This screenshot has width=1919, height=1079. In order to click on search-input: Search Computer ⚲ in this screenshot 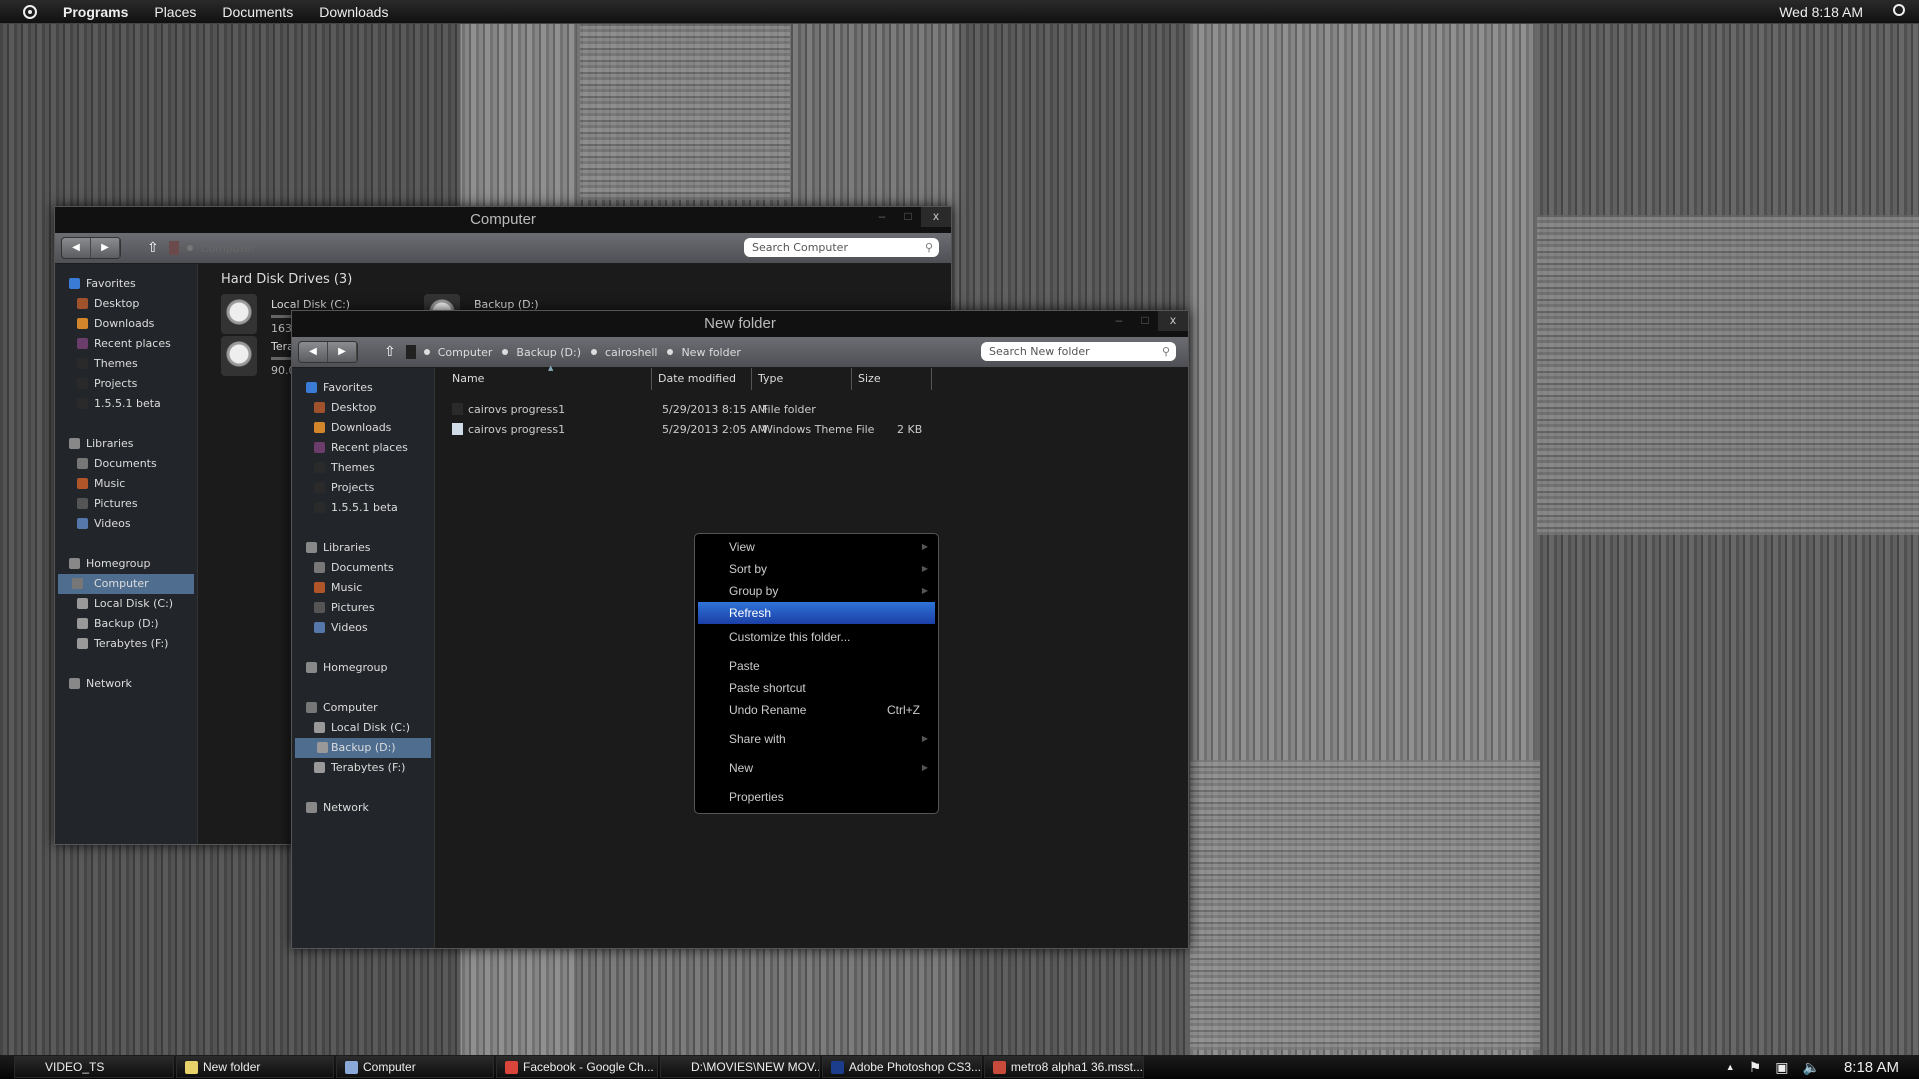, I will do `click(841, 247)`.